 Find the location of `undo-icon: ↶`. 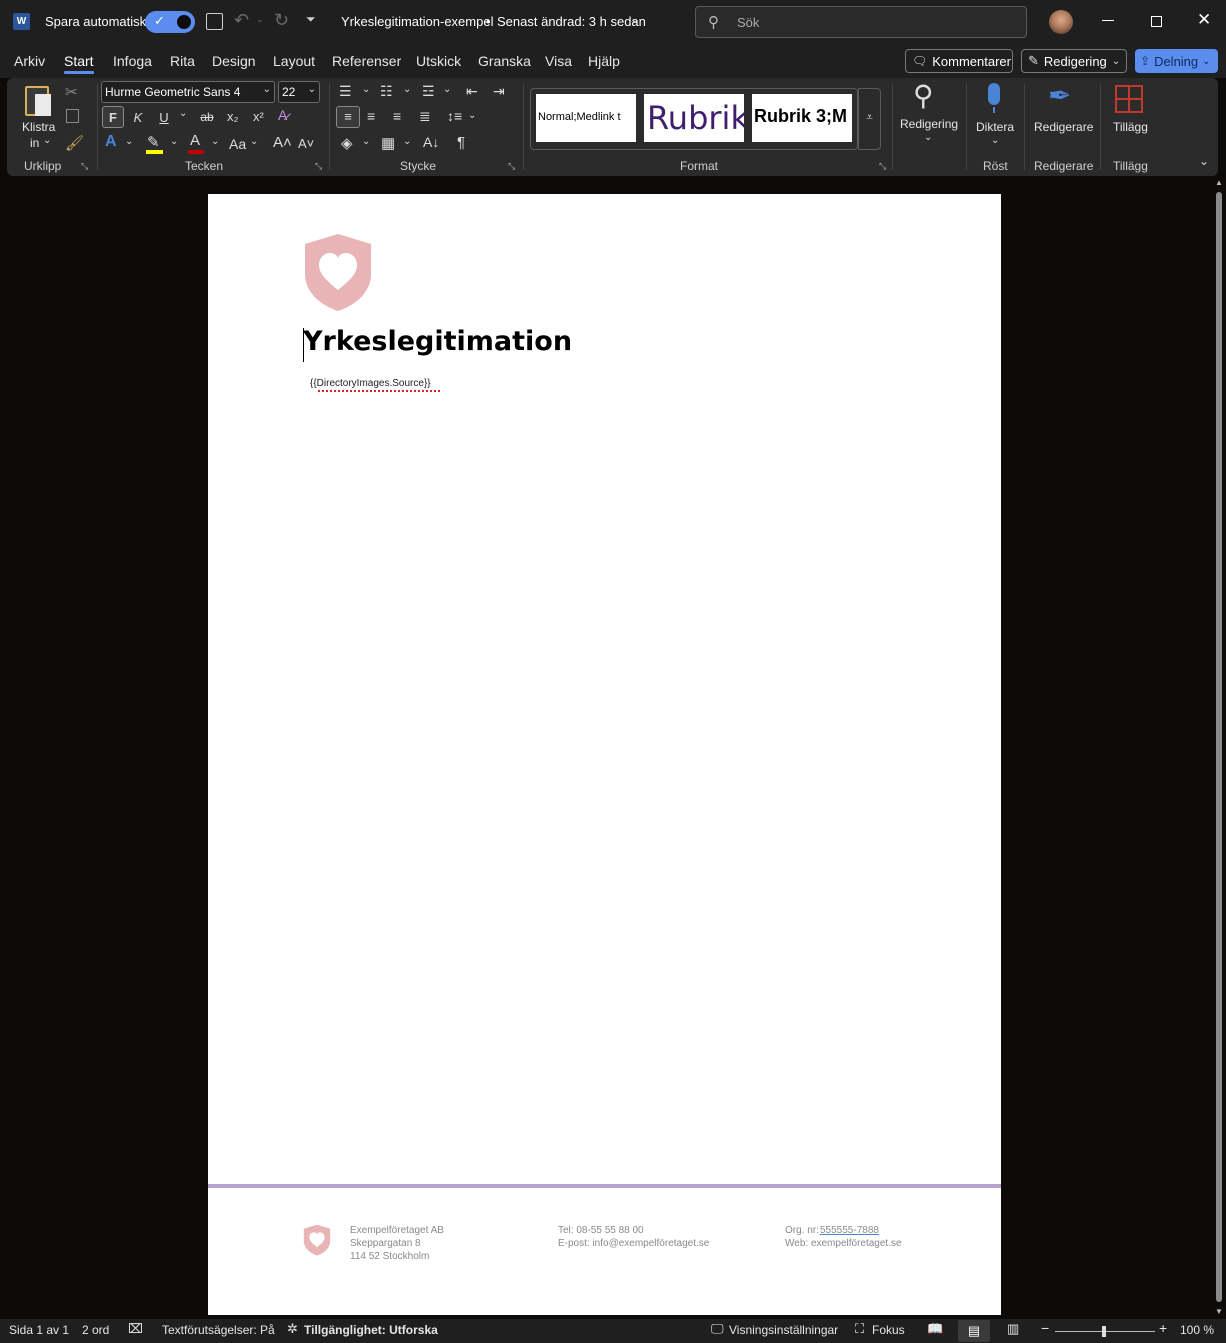

undo-icon: ↶ is located at coordinates (241, 20).